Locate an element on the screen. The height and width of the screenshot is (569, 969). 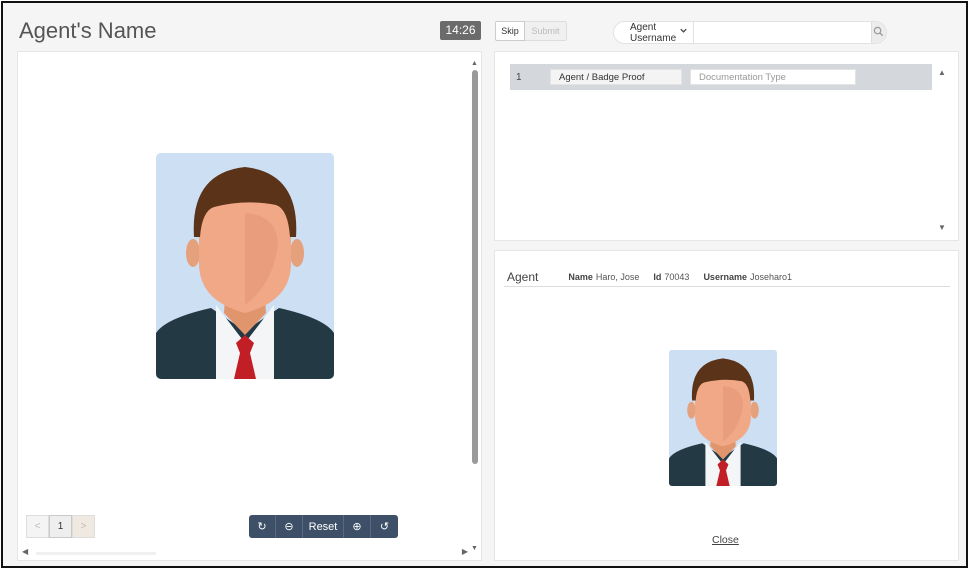
timer-badge: 14:26 is located at coordinates (460, 30).